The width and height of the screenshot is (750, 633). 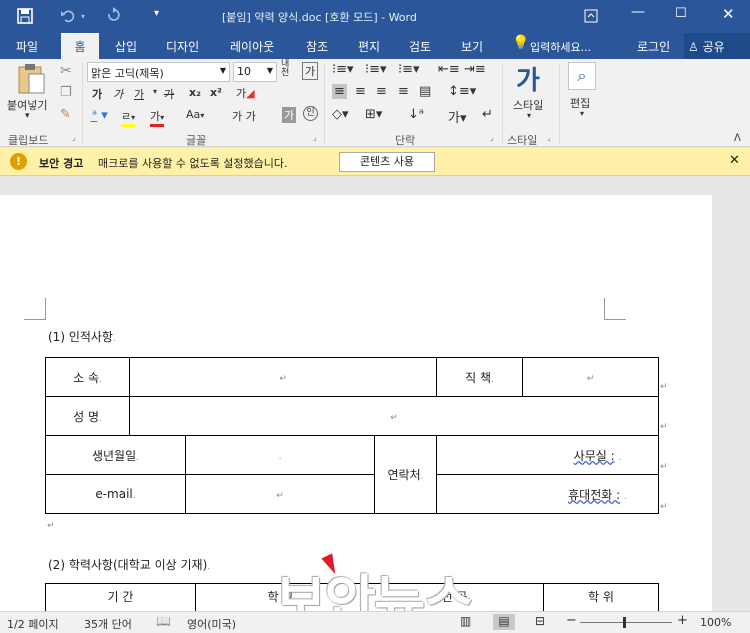 I want to click on text-effect-icon: ᵃ̲ ▾, so click(x=100, y=115).